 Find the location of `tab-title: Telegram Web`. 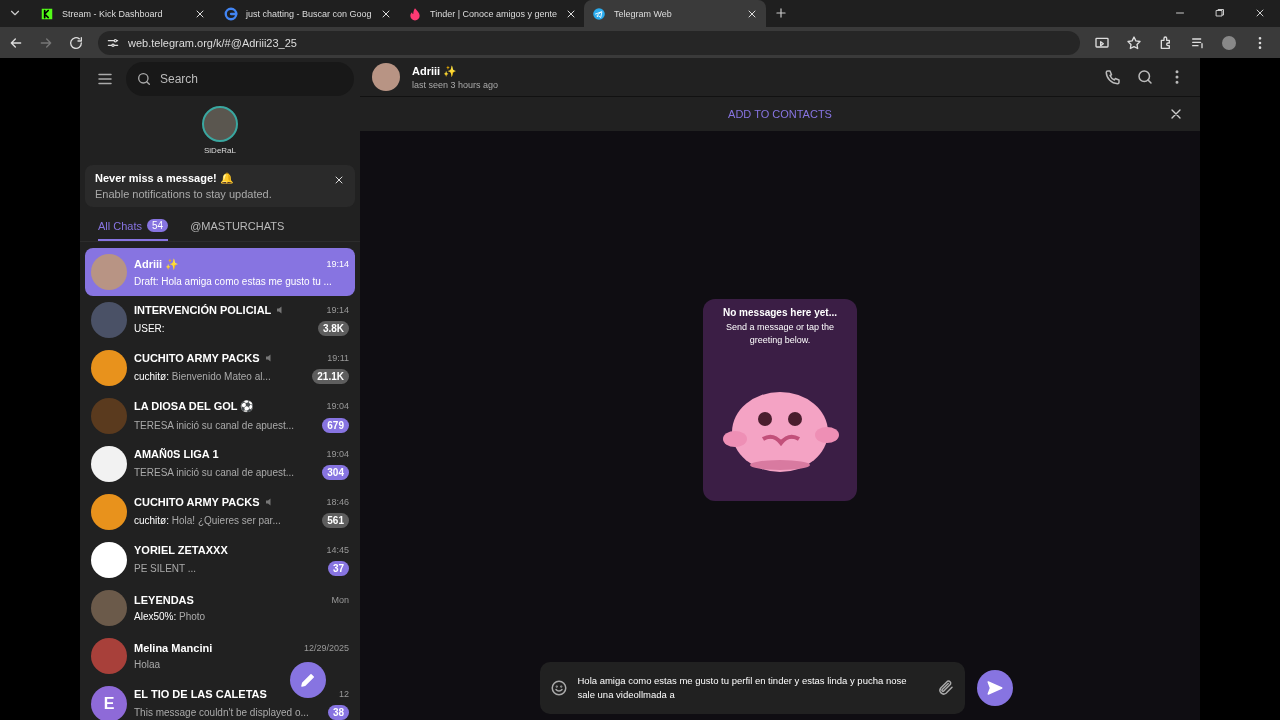

tab-title: Telegram Web is located at coordinates (643, 13).